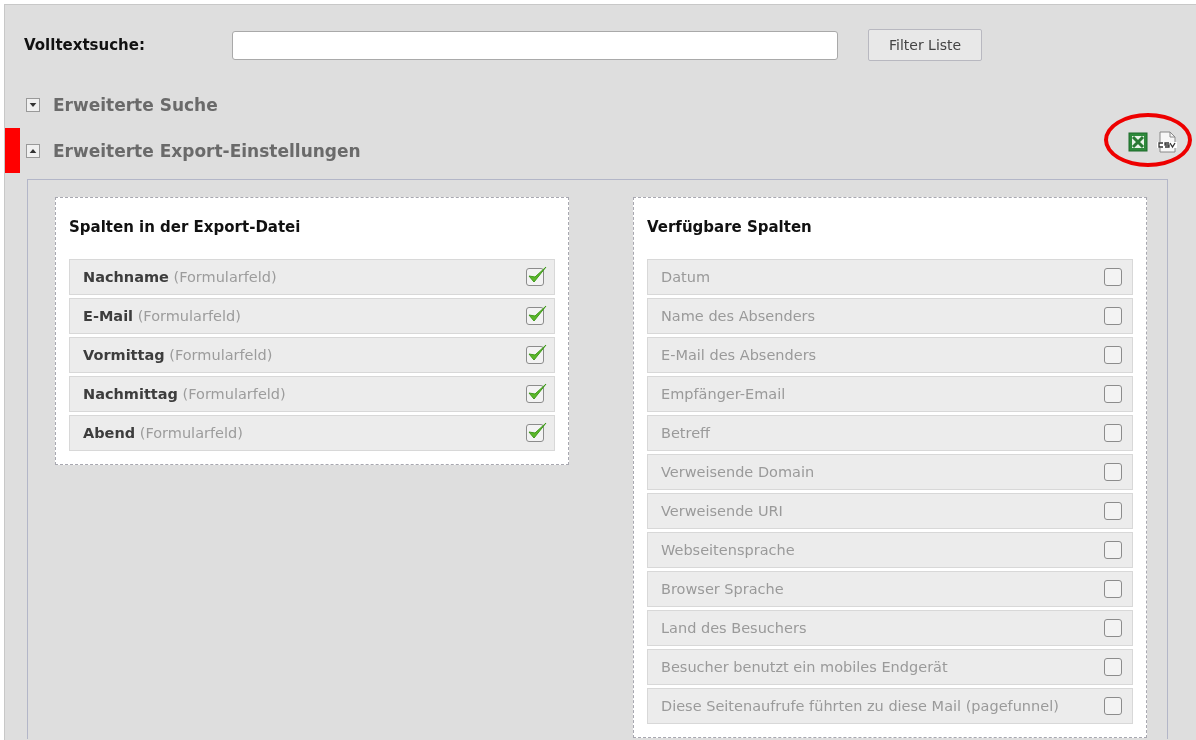 The width and height of the screenshot is (1196, 740). Describe the element at coordinates (535, 45) in the screenshot. I see `search-field` at that location.